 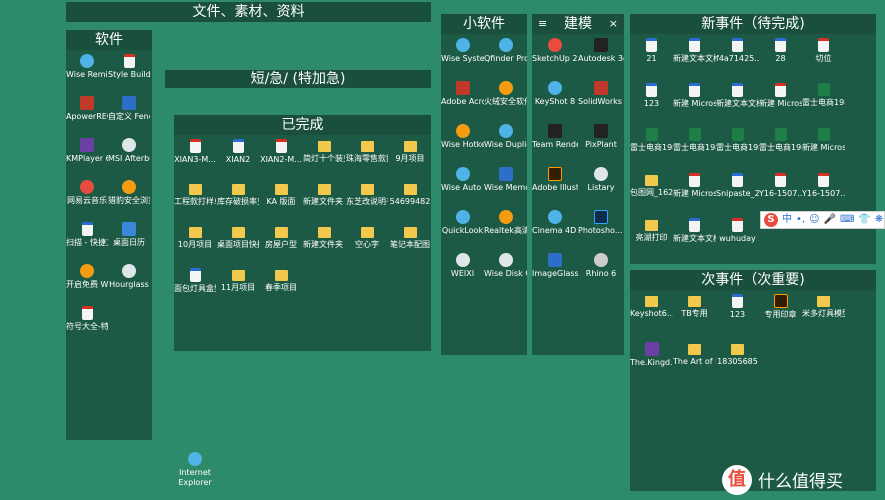 I want to click on done-item: 东芝改说明书, so click(x=367, y=194).